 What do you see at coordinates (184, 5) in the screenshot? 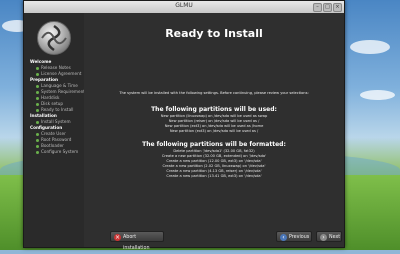
I see `window-title: GLMU` at bounding box center [184, 5].